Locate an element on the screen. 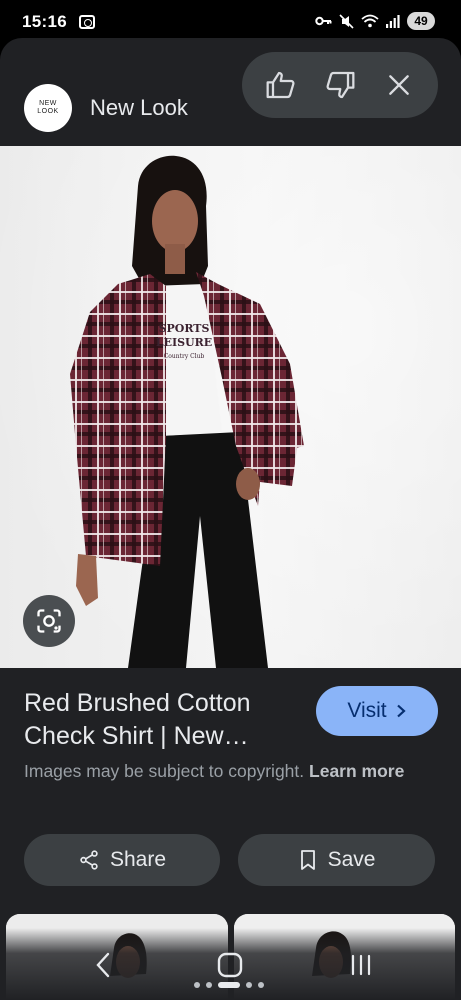  thumbs-down-button is located at coordinates (340, 85).